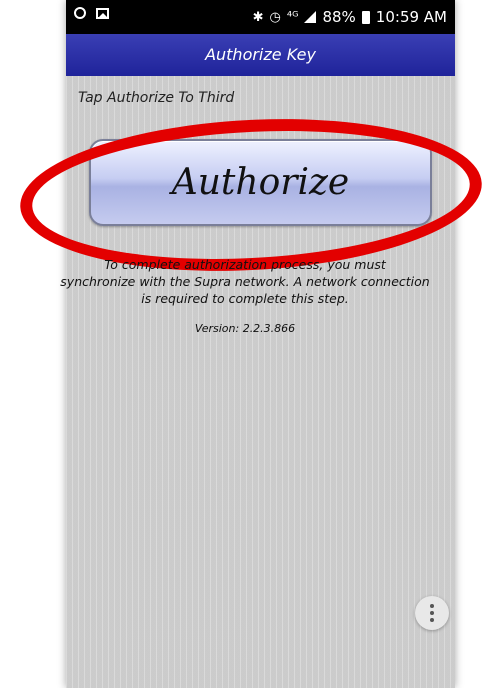  What do you see at coordinates (245, 328) in the screenshot?
I see `version-label: Version: 2.2.3.866` at bounding box center [245, 328].